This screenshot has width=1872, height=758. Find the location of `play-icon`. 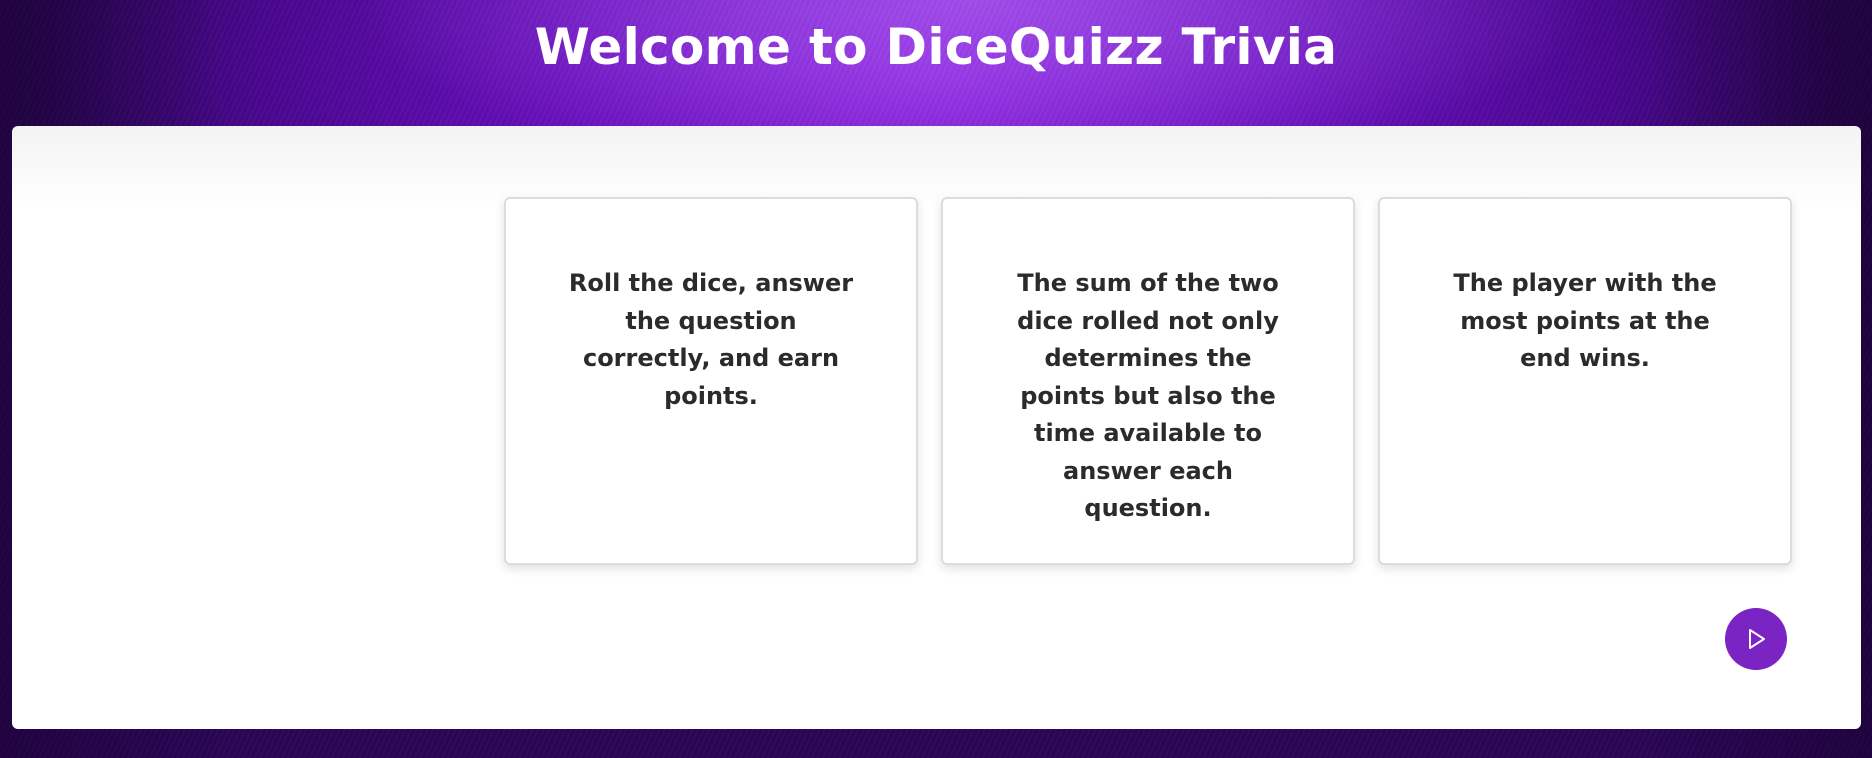

play-icon is located at coordinates (1757, 639).